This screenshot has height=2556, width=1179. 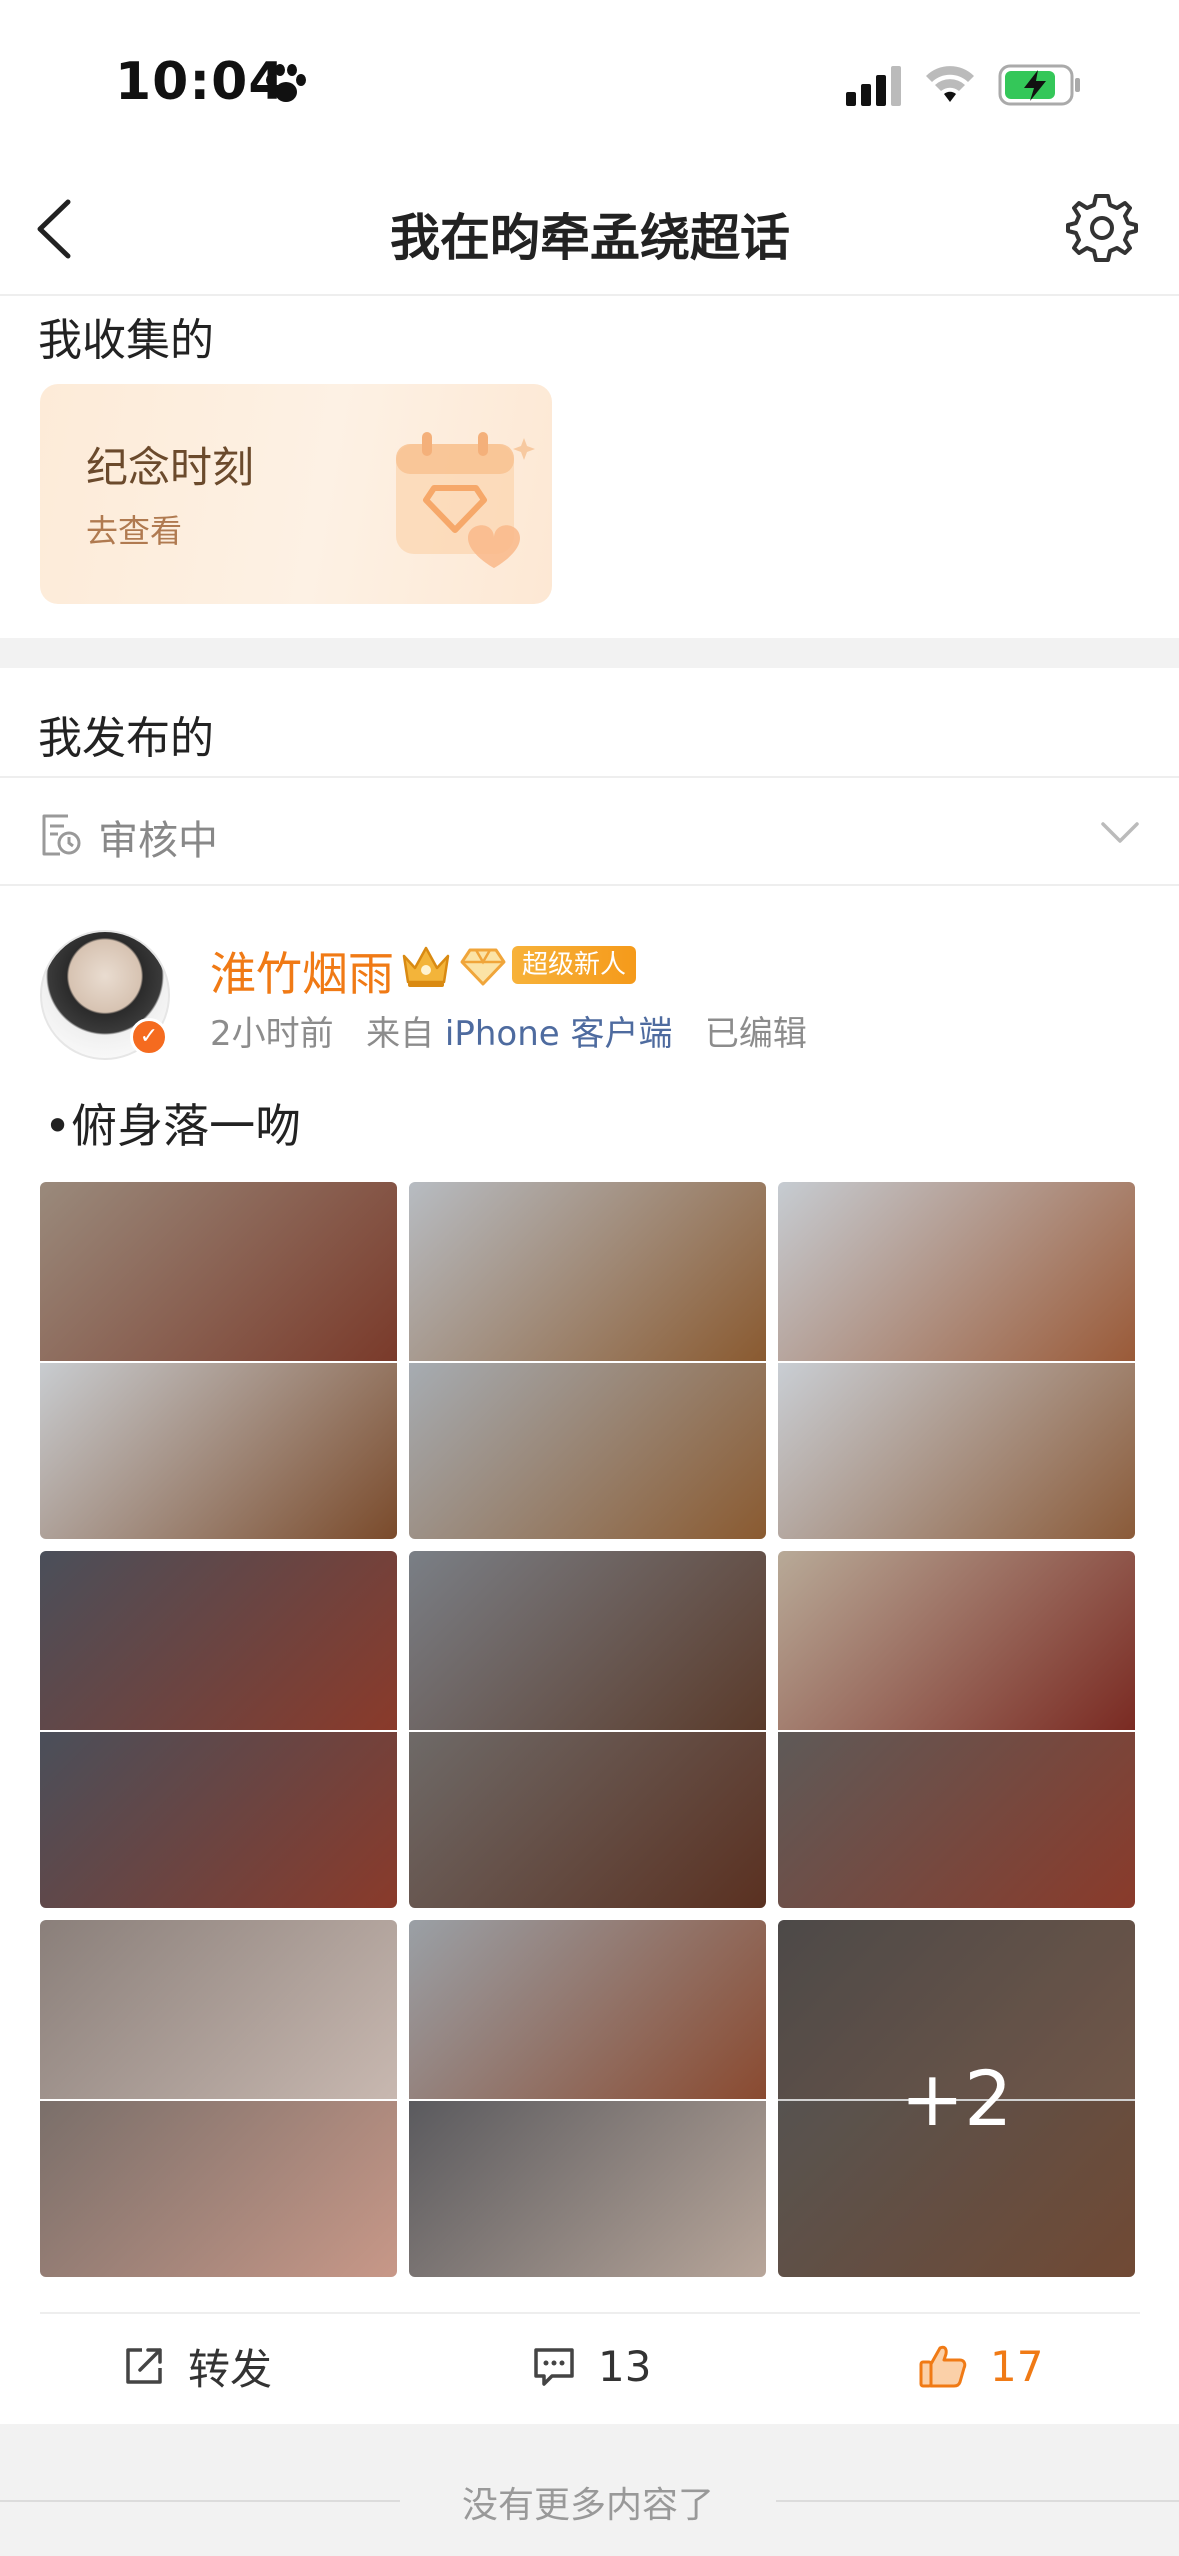 I want to click on more-images-count: +2, so click(x=956, y=2098).